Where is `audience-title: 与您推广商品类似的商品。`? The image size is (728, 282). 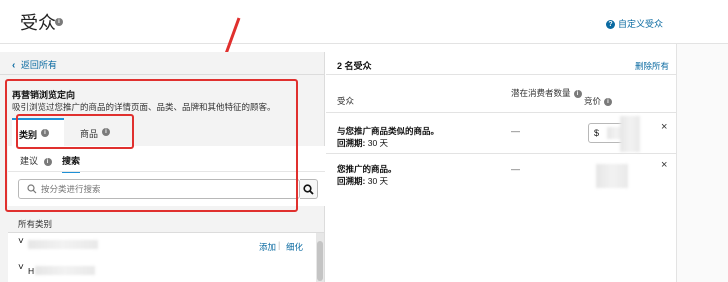
audience-title: 与您推广商品类似的商品。 is located at coordinates (388, 131).